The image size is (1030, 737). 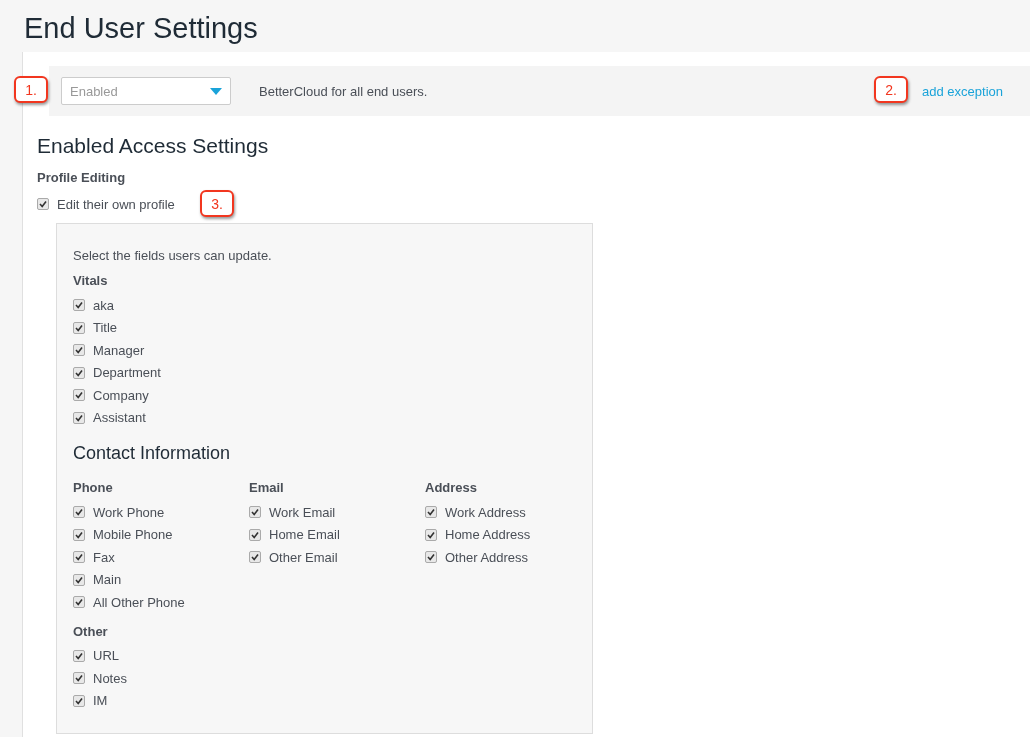 What do you see at coordinates (487, 557) in the screenshot?
I see `checkbox-label: Other Address` at bounding box center [487, 557].